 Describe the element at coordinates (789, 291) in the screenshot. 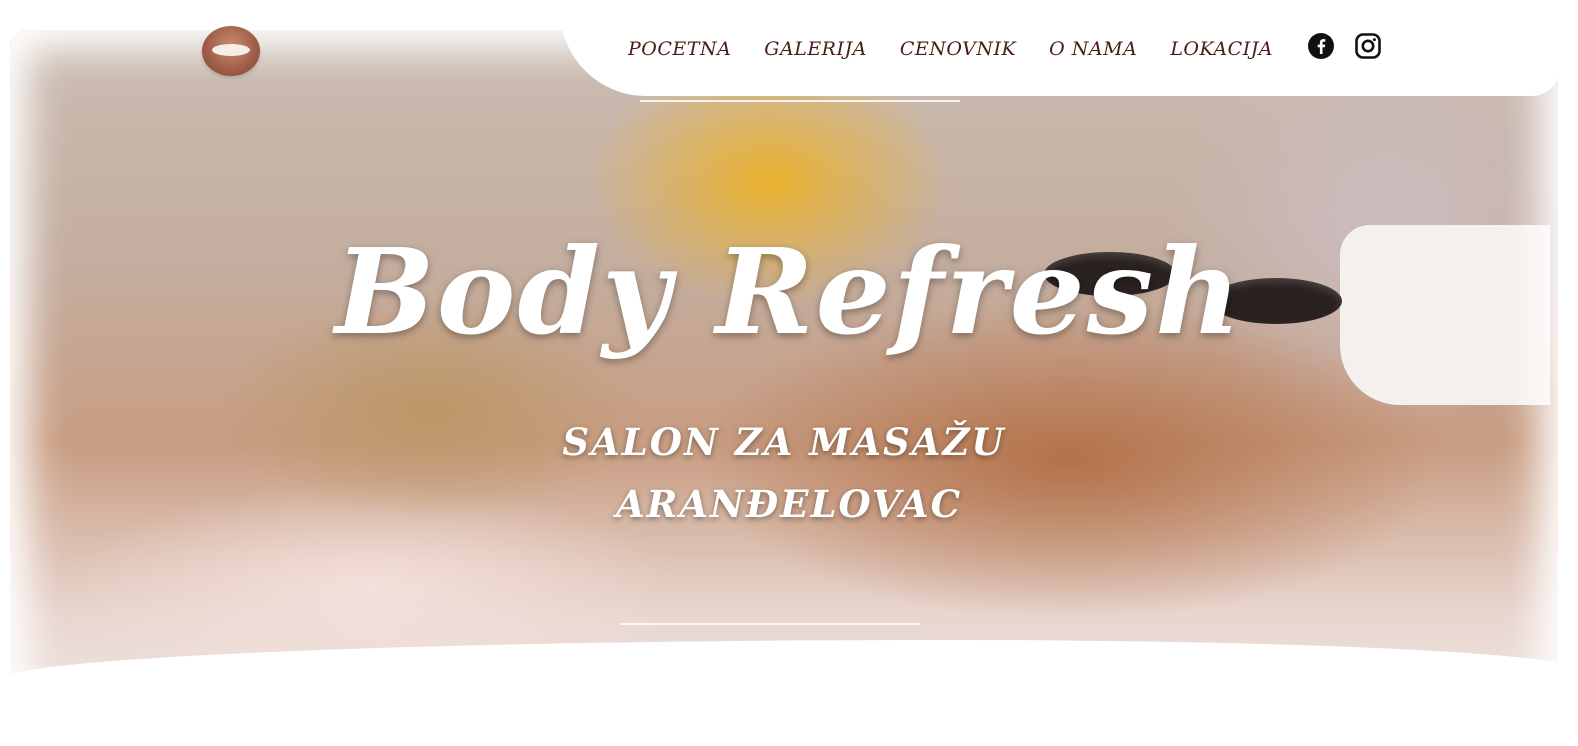

I see `site-title: Body Refresh` at that location.